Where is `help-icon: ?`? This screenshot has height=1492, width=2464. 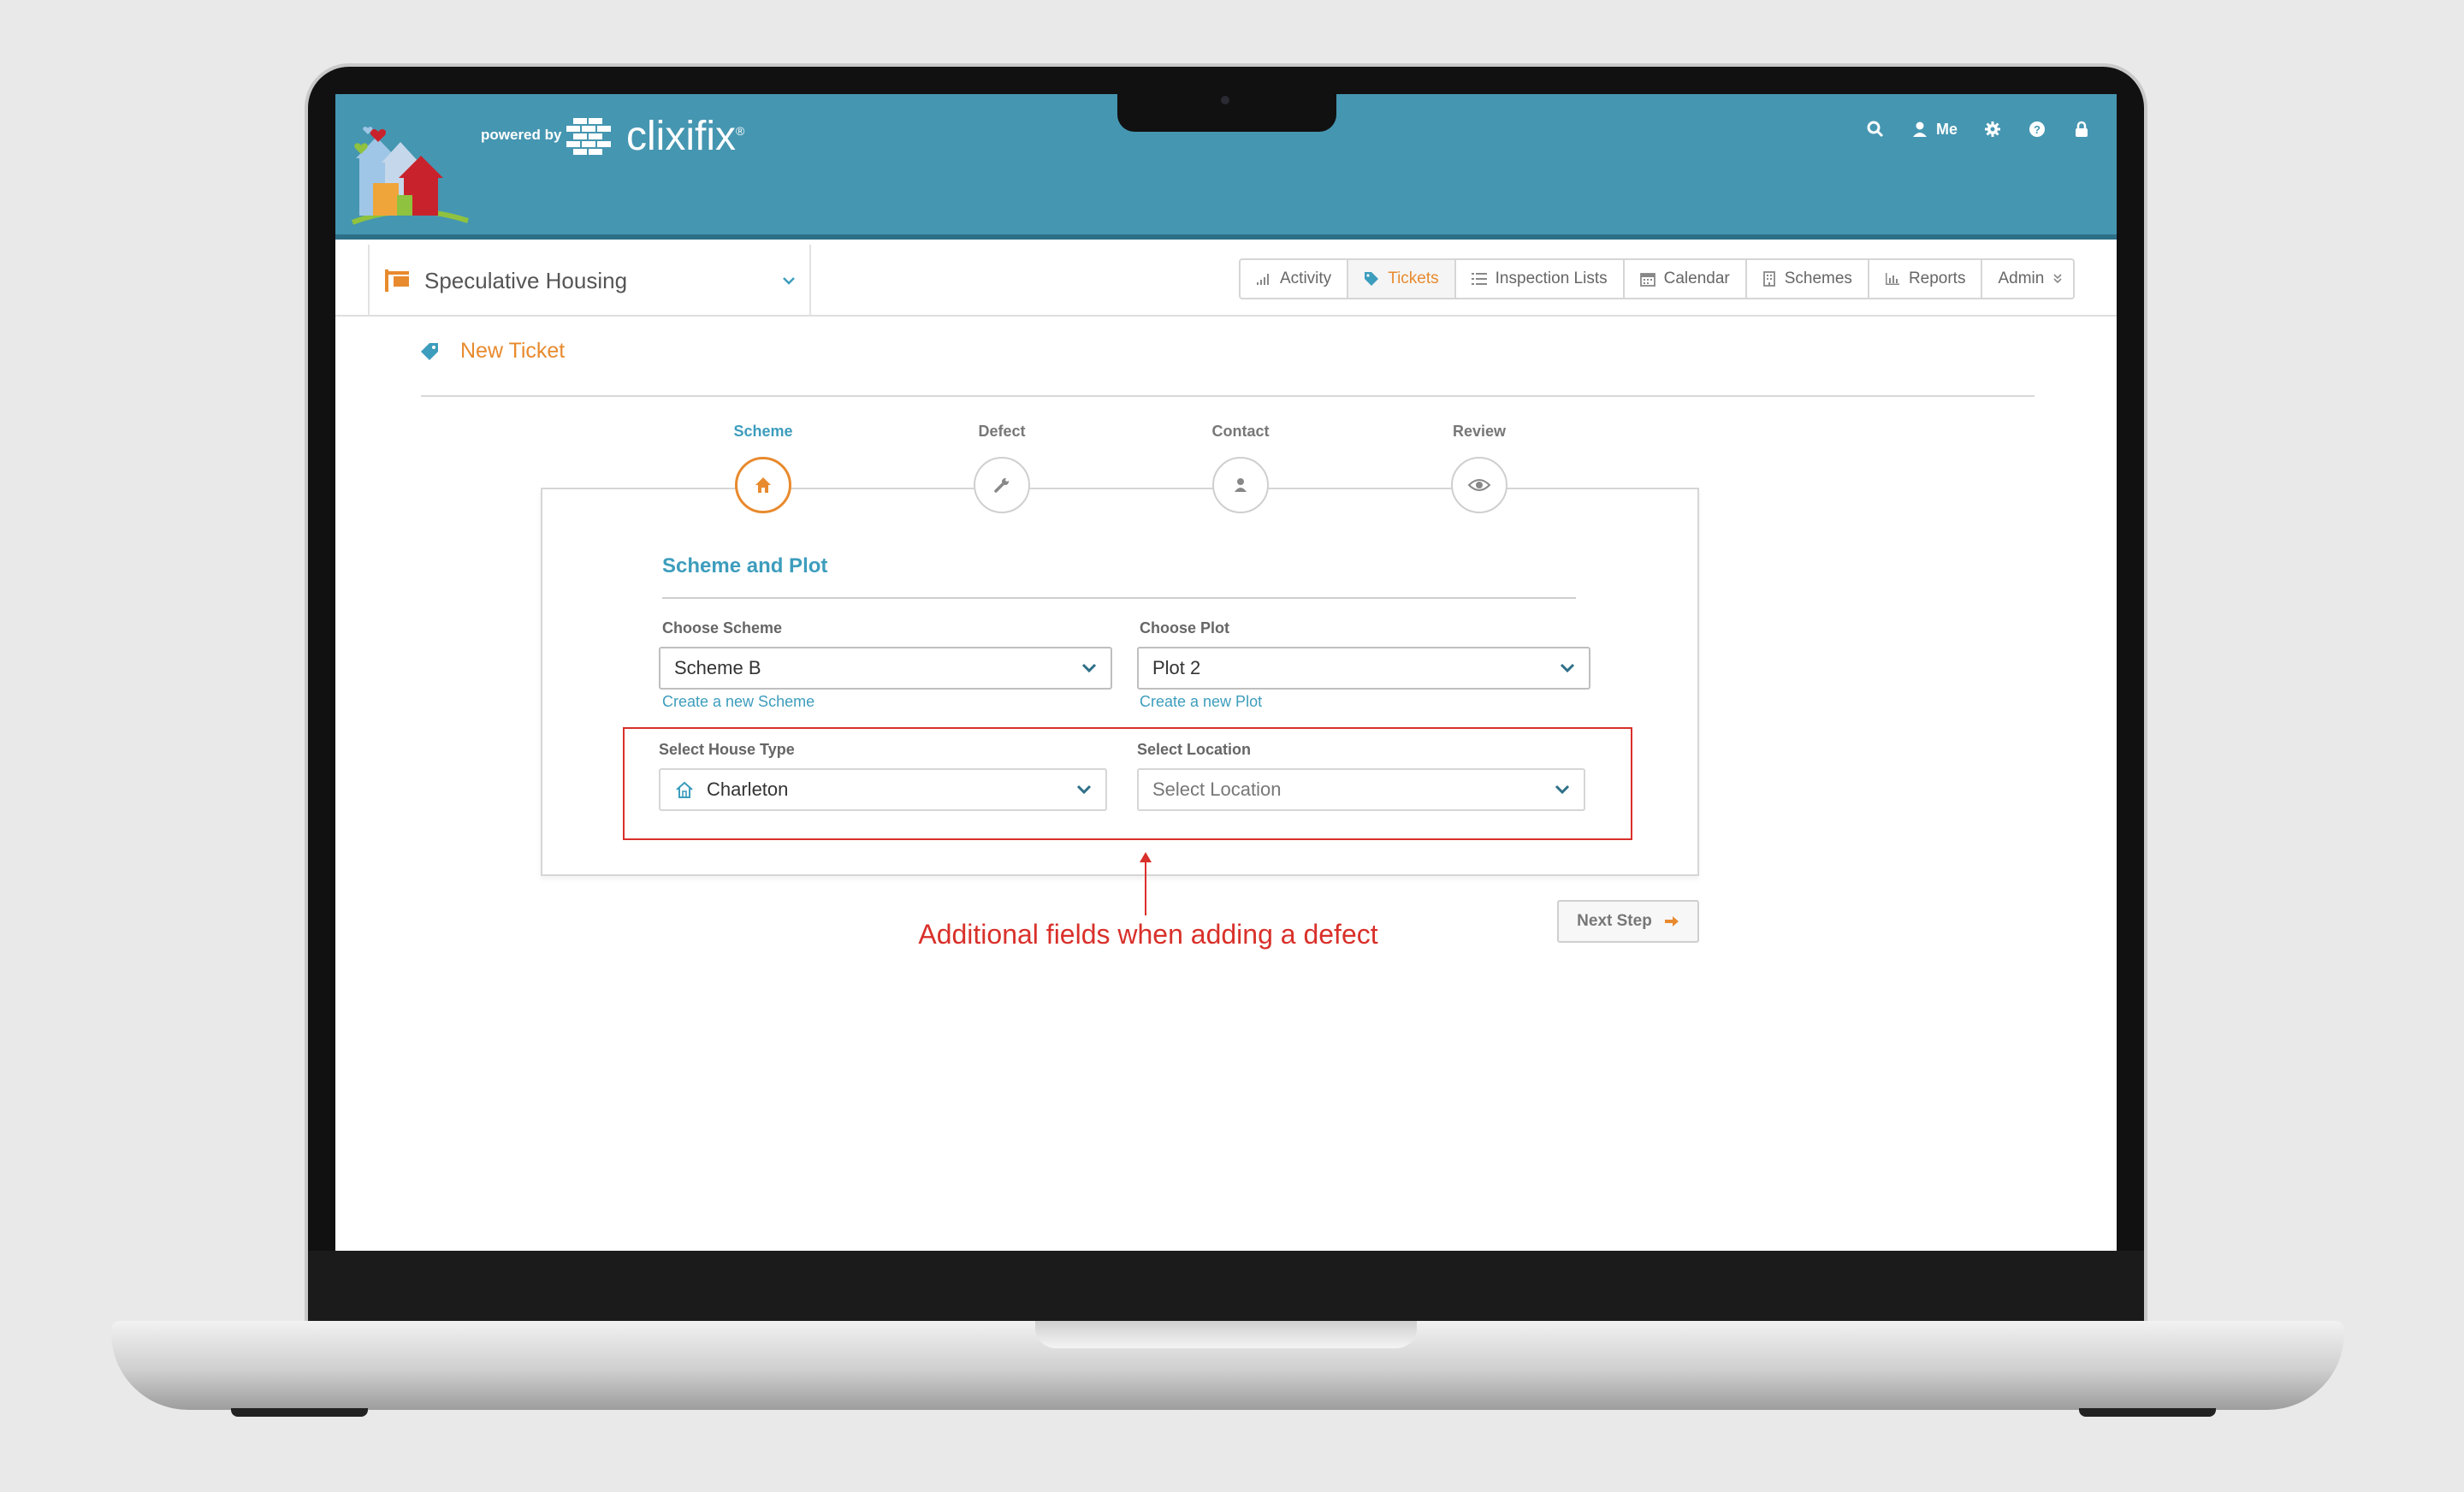
help-icon: ? is located at coordinates (2037, 129).